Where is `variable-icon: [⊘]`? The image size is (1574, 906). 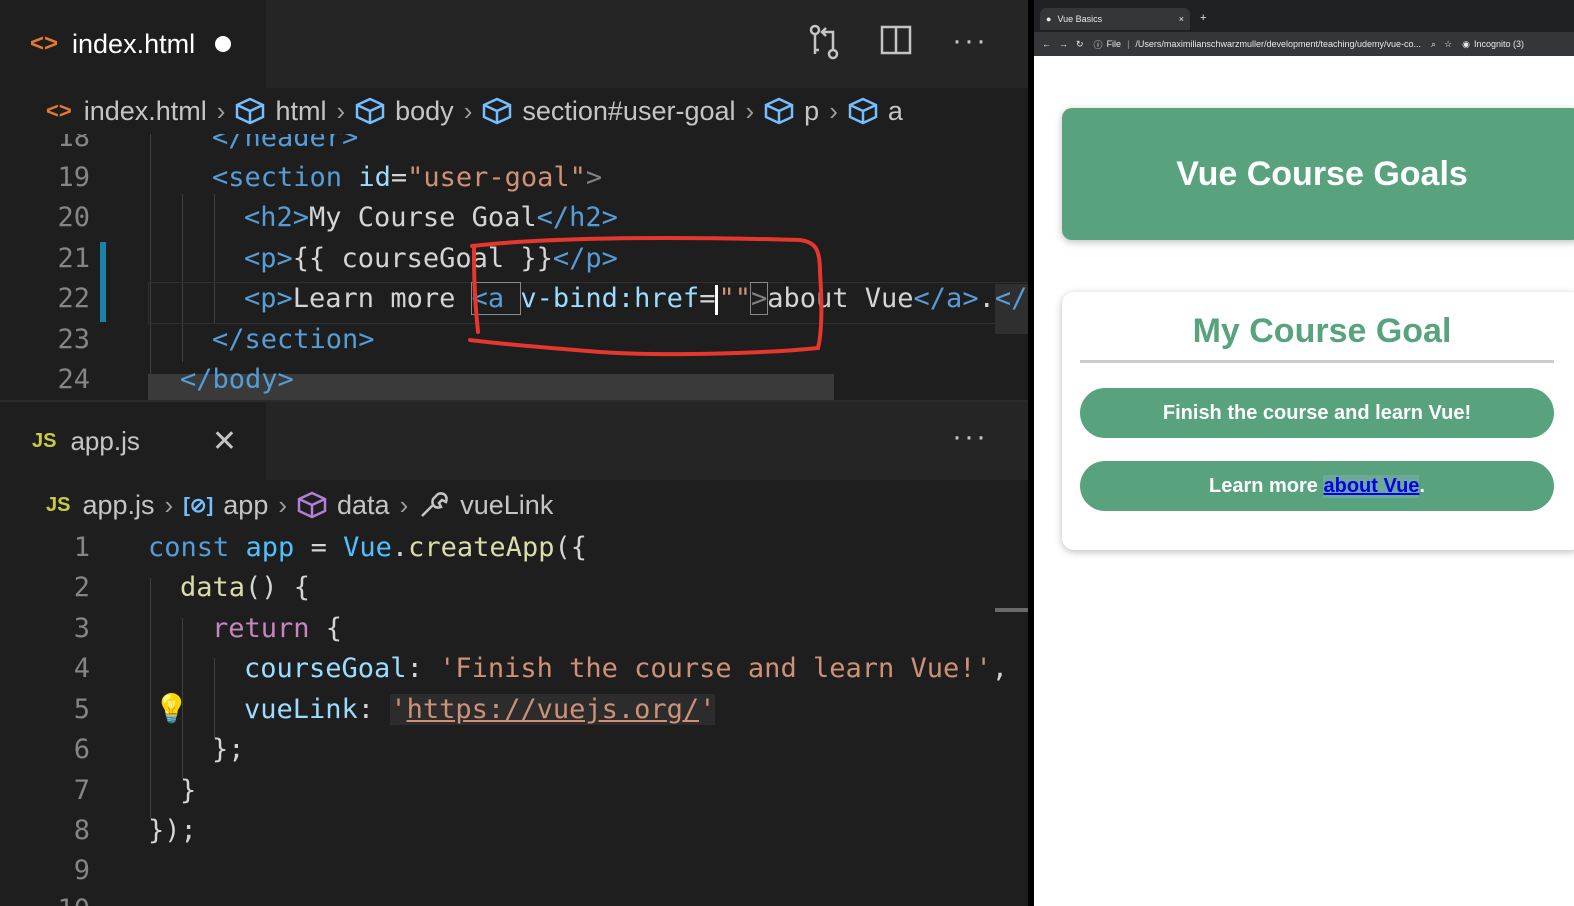
variable-icon: [⊘] is located at coordinates (198, 505).